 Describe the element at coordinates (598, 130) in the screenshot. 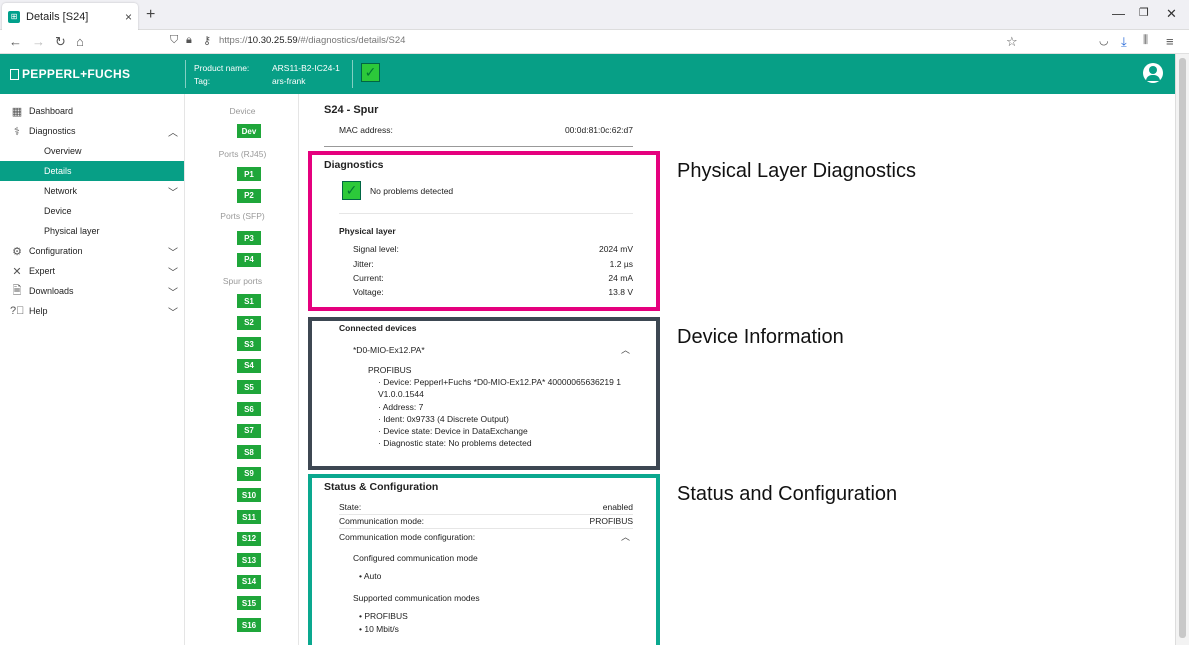

I see `mac-value: 00:0d:81:0c:62:d7` at that location.